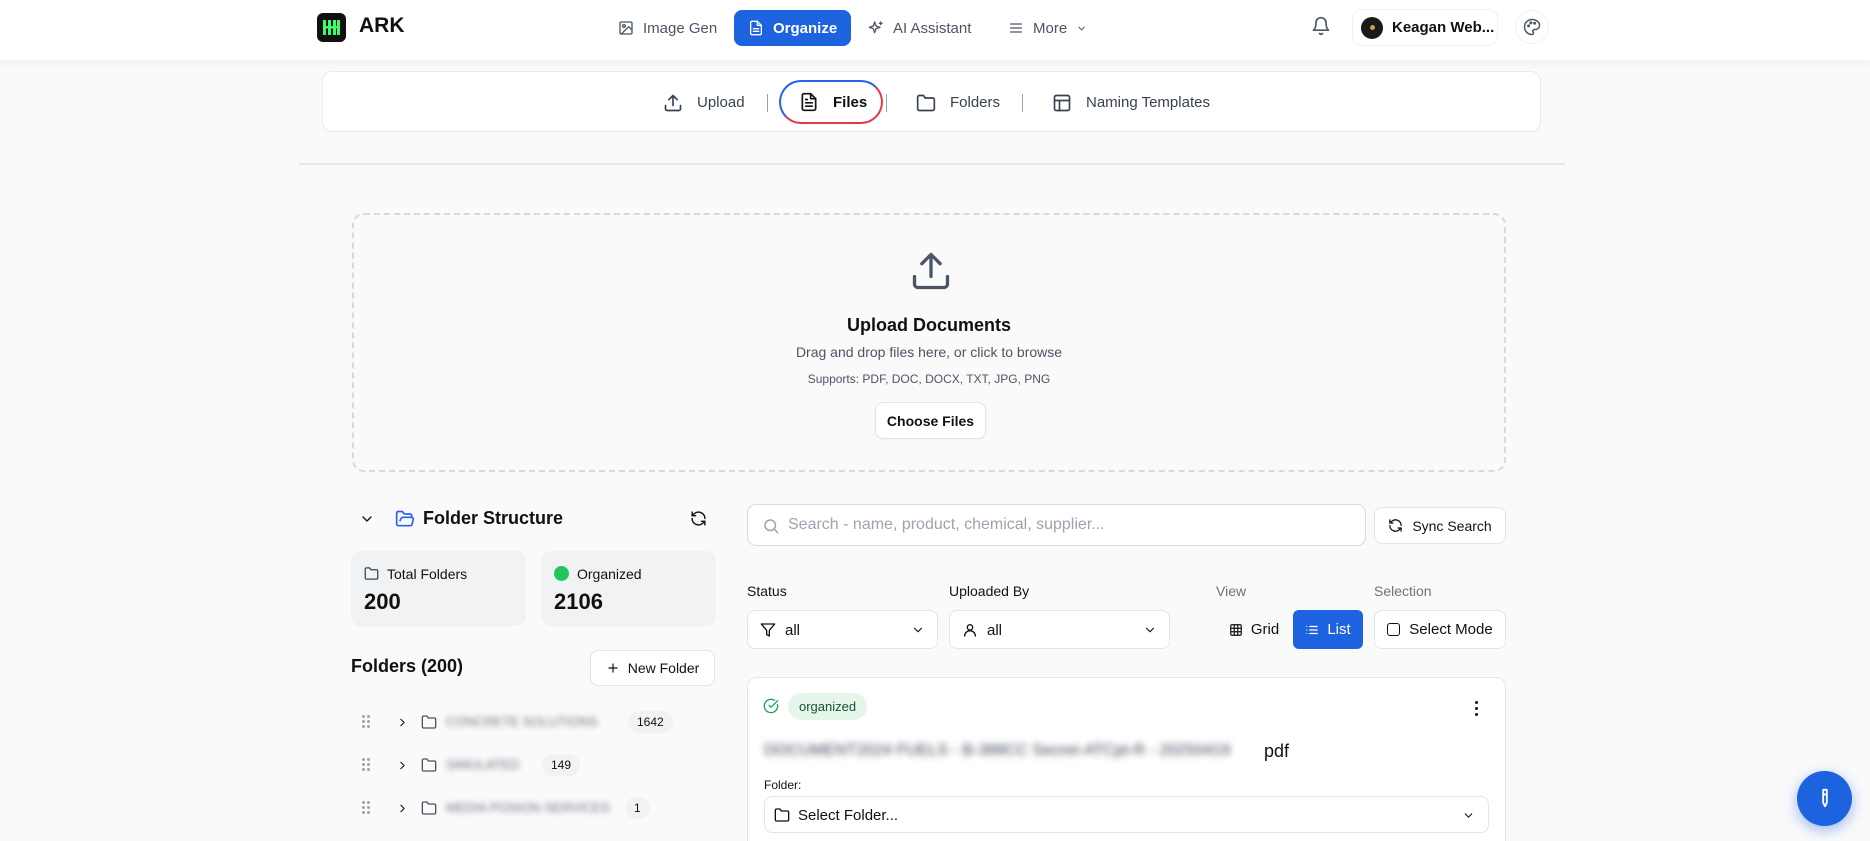 This screenshot has height=841, width=1870. I want to click on view-toggle: Grid List, so click(1289, 629).